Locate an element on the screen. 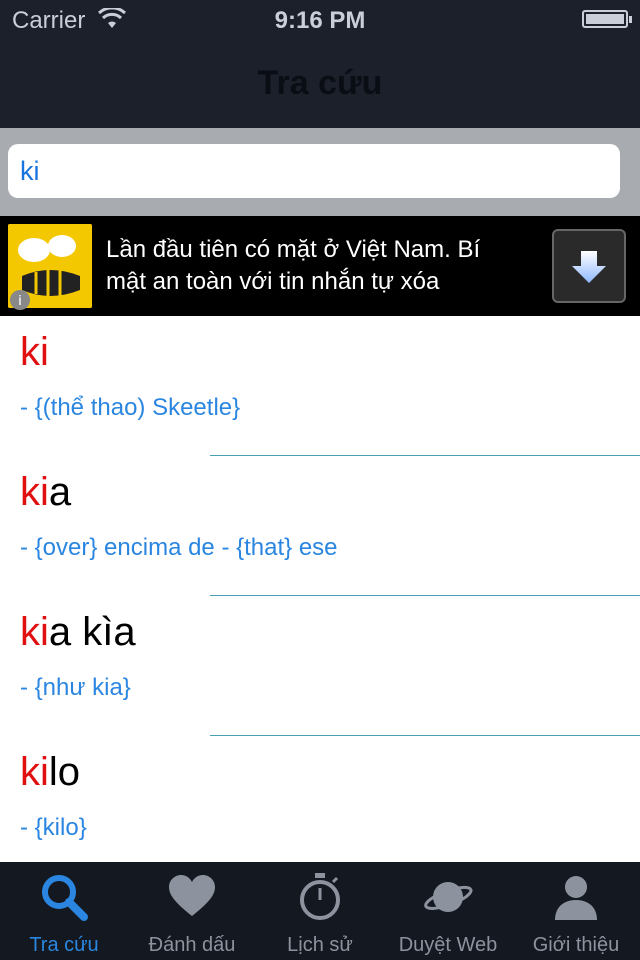  list-item: kilo - {kilo} is located at coordinates (320, 799).